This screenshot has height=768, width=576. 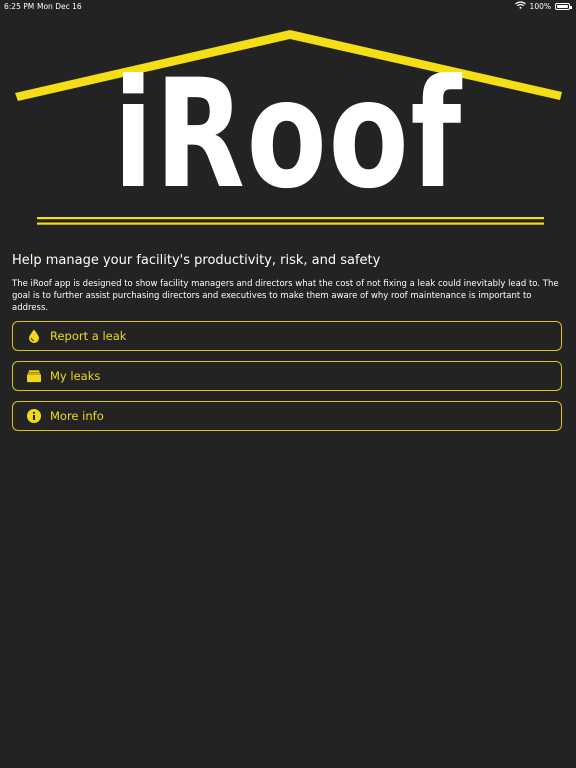 I want to click on status-date: Mon Dec 16, so click(x=59, y=6).